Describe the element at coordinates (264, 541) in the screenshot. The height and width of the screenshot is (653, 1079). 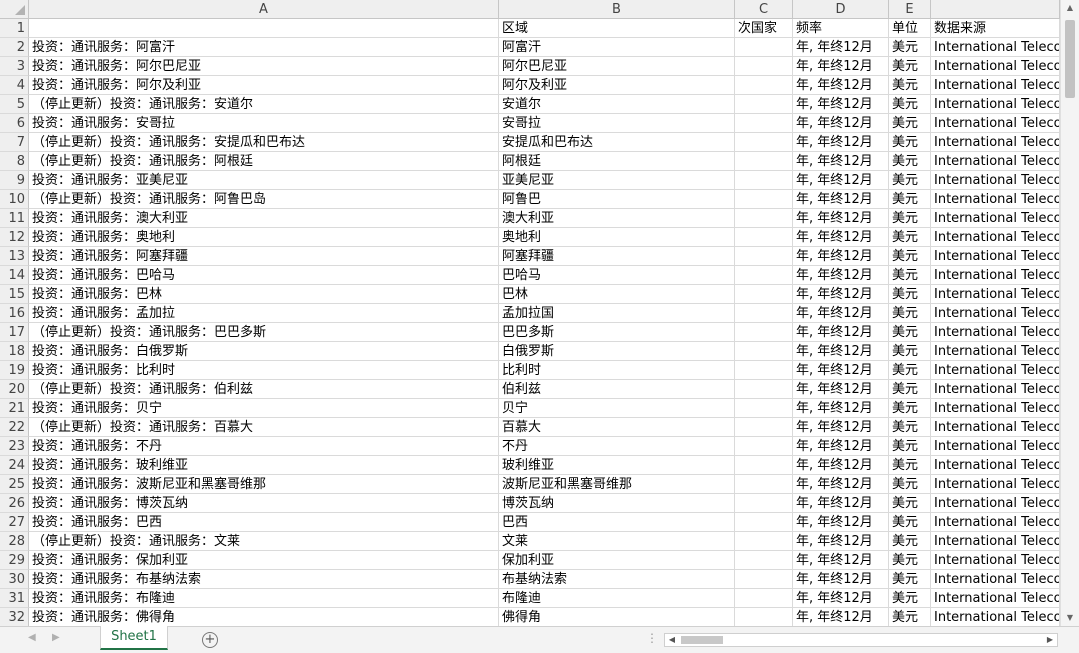
I see `cell-a: （停止更新）投资：通讯服务：文莱` at that location.